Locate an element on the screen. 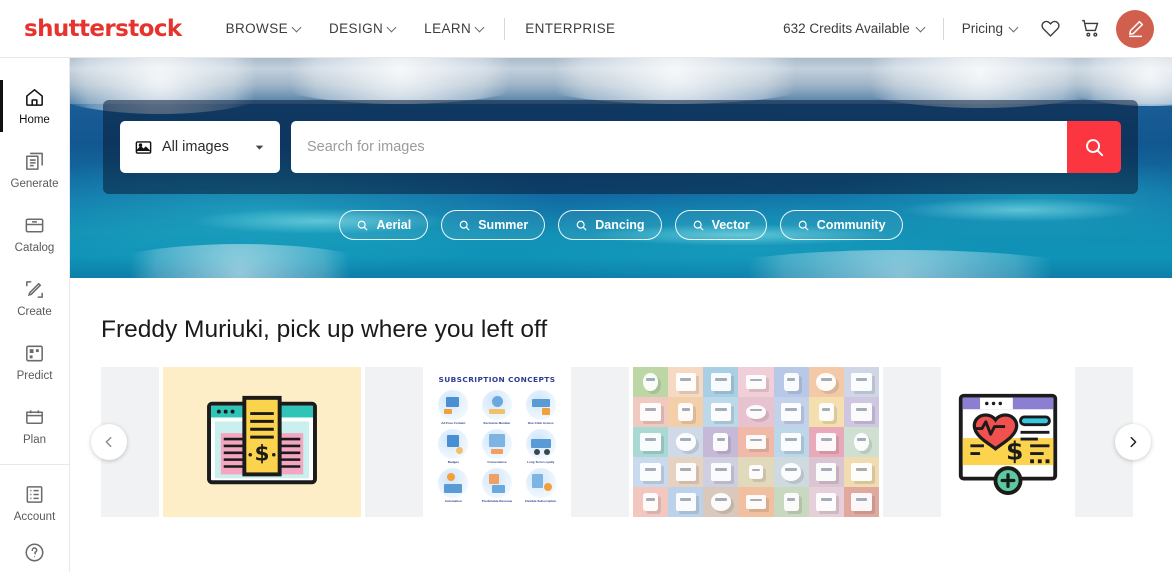 The height and width of the screenshot is (572, 1172). credits-label: 632 Credits Available is located at coordinates (846, 28).